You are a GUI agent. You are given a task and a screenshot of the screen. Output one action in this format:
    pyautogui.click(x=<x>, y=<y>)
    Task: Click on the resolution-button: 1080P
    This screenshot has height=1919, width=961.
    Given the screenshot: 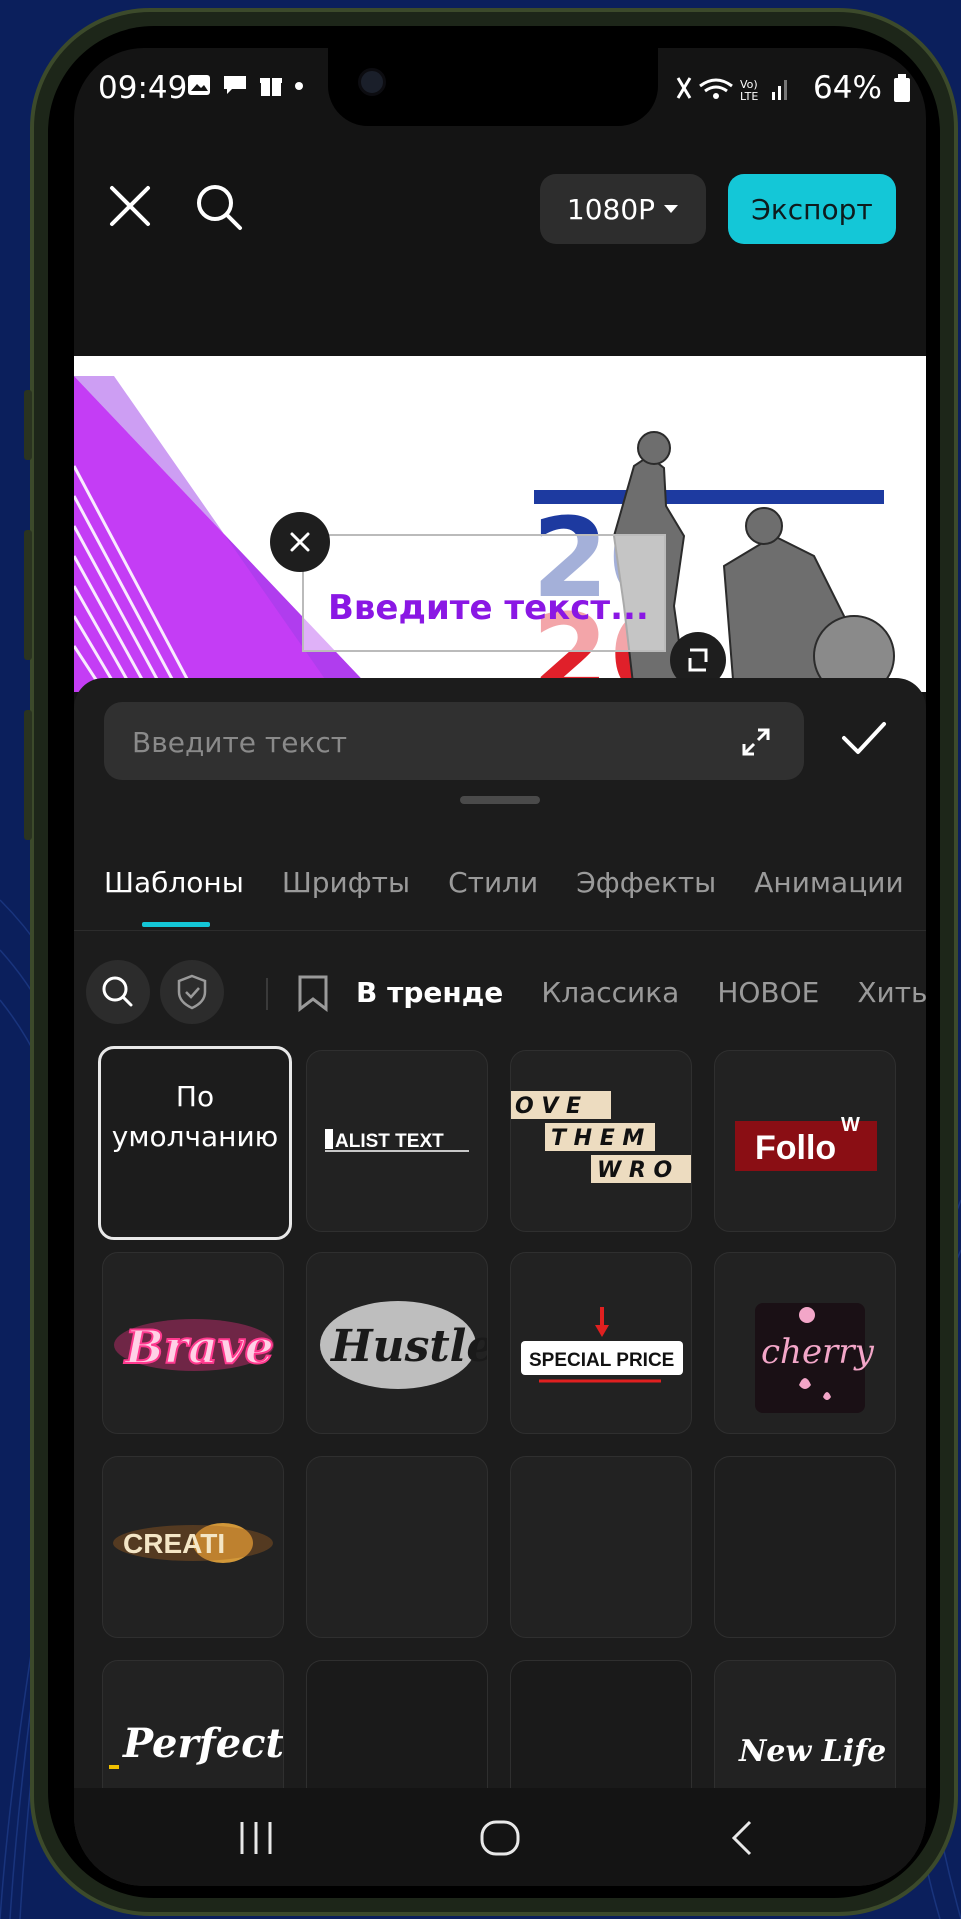 What is the action you would take?
    pyautogui.click(x=623, y=209)
    